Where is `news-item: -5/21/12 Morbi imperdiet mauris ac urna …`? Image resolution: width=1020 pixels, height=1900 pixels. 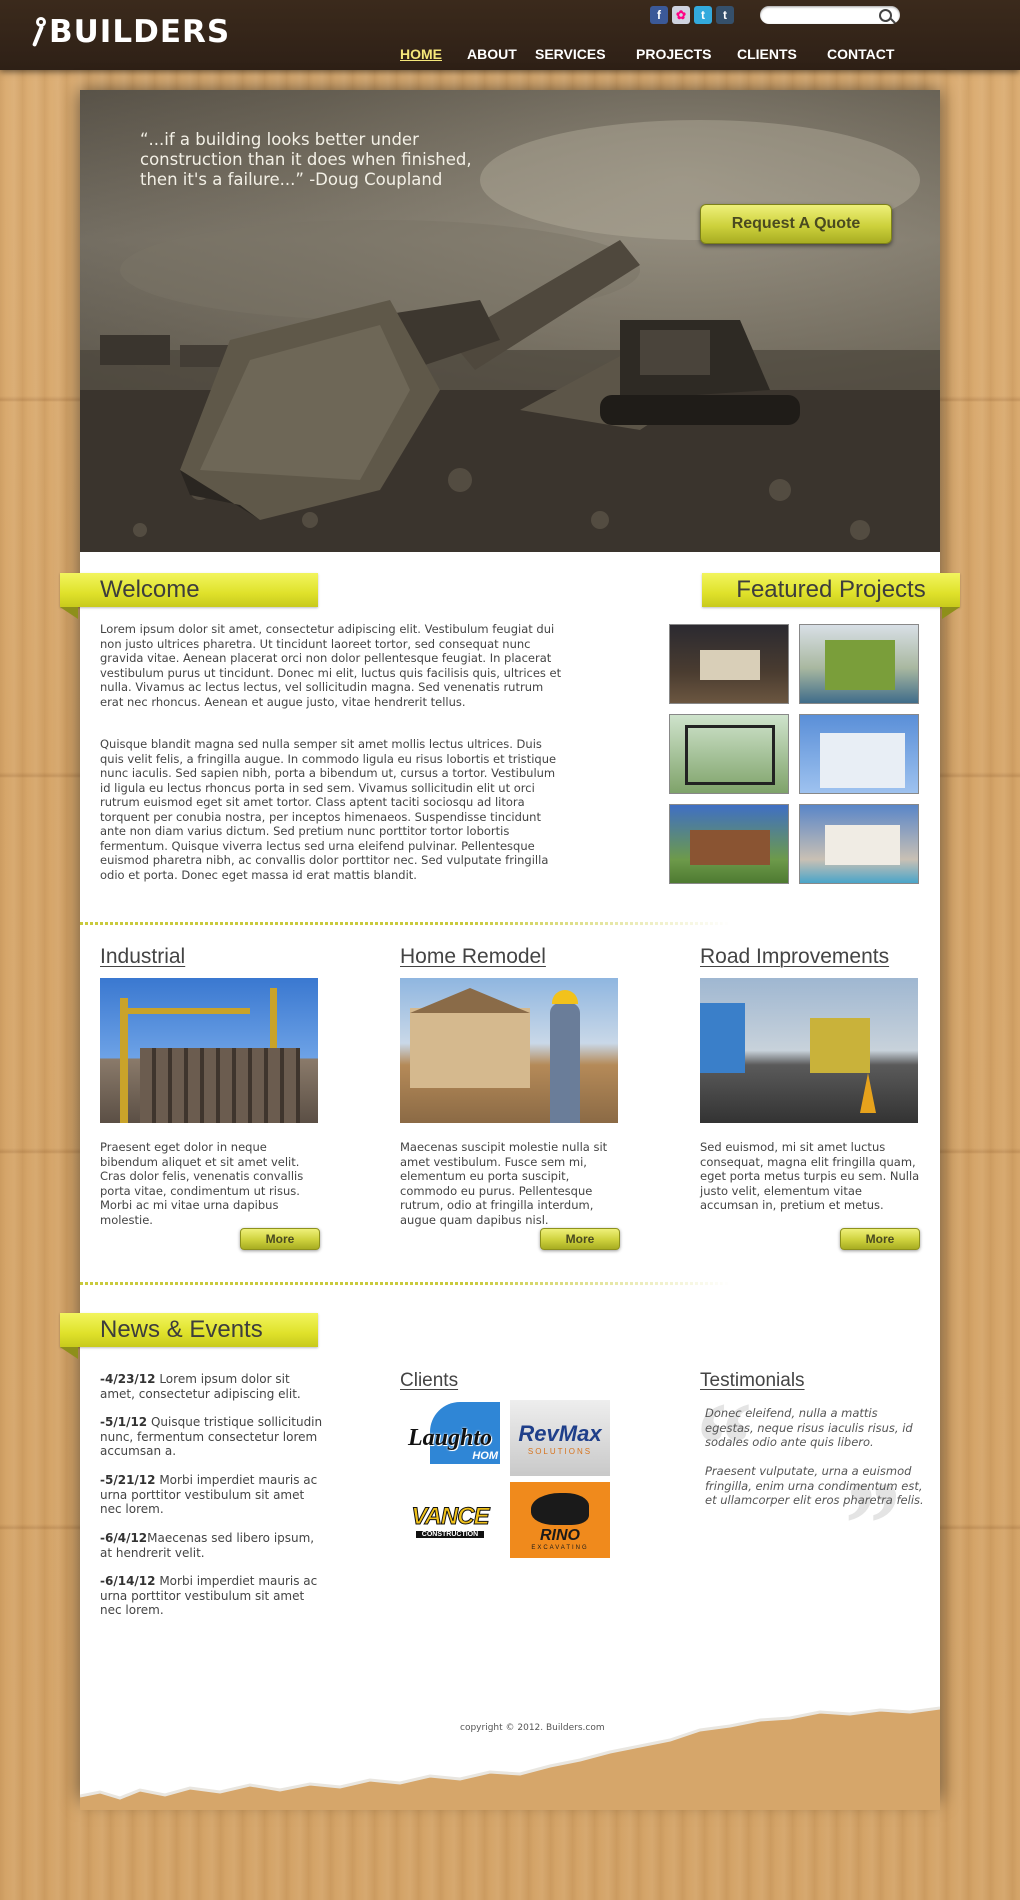
news-item: -5/21/12 Morbi imperdiet mauris ac urna … is located at coordinates (212, 1495).